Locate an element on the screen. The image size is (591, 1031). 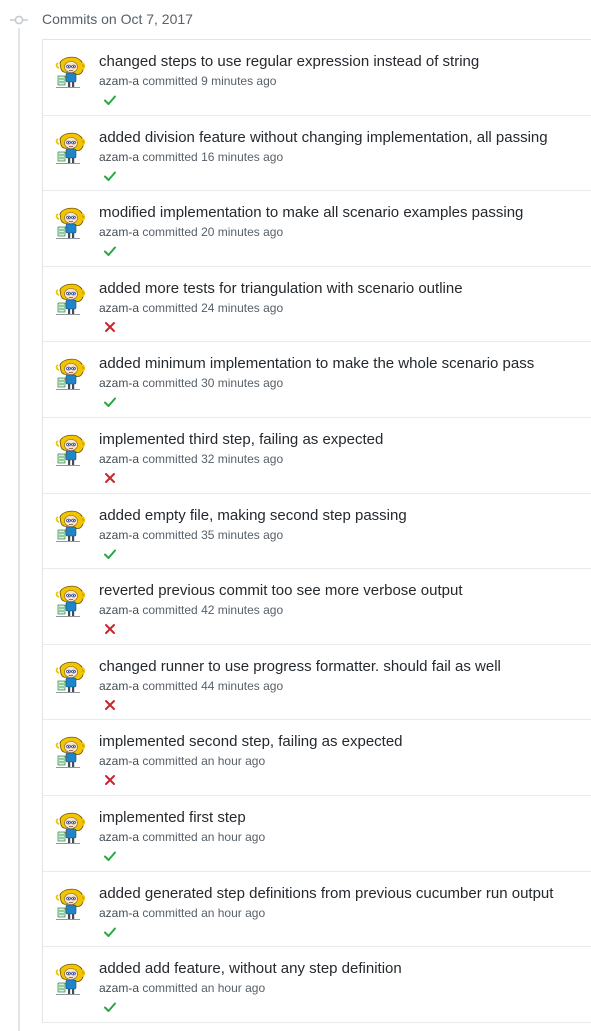
commit-time: 9 minutes ago is located at coordinates (238, 81).